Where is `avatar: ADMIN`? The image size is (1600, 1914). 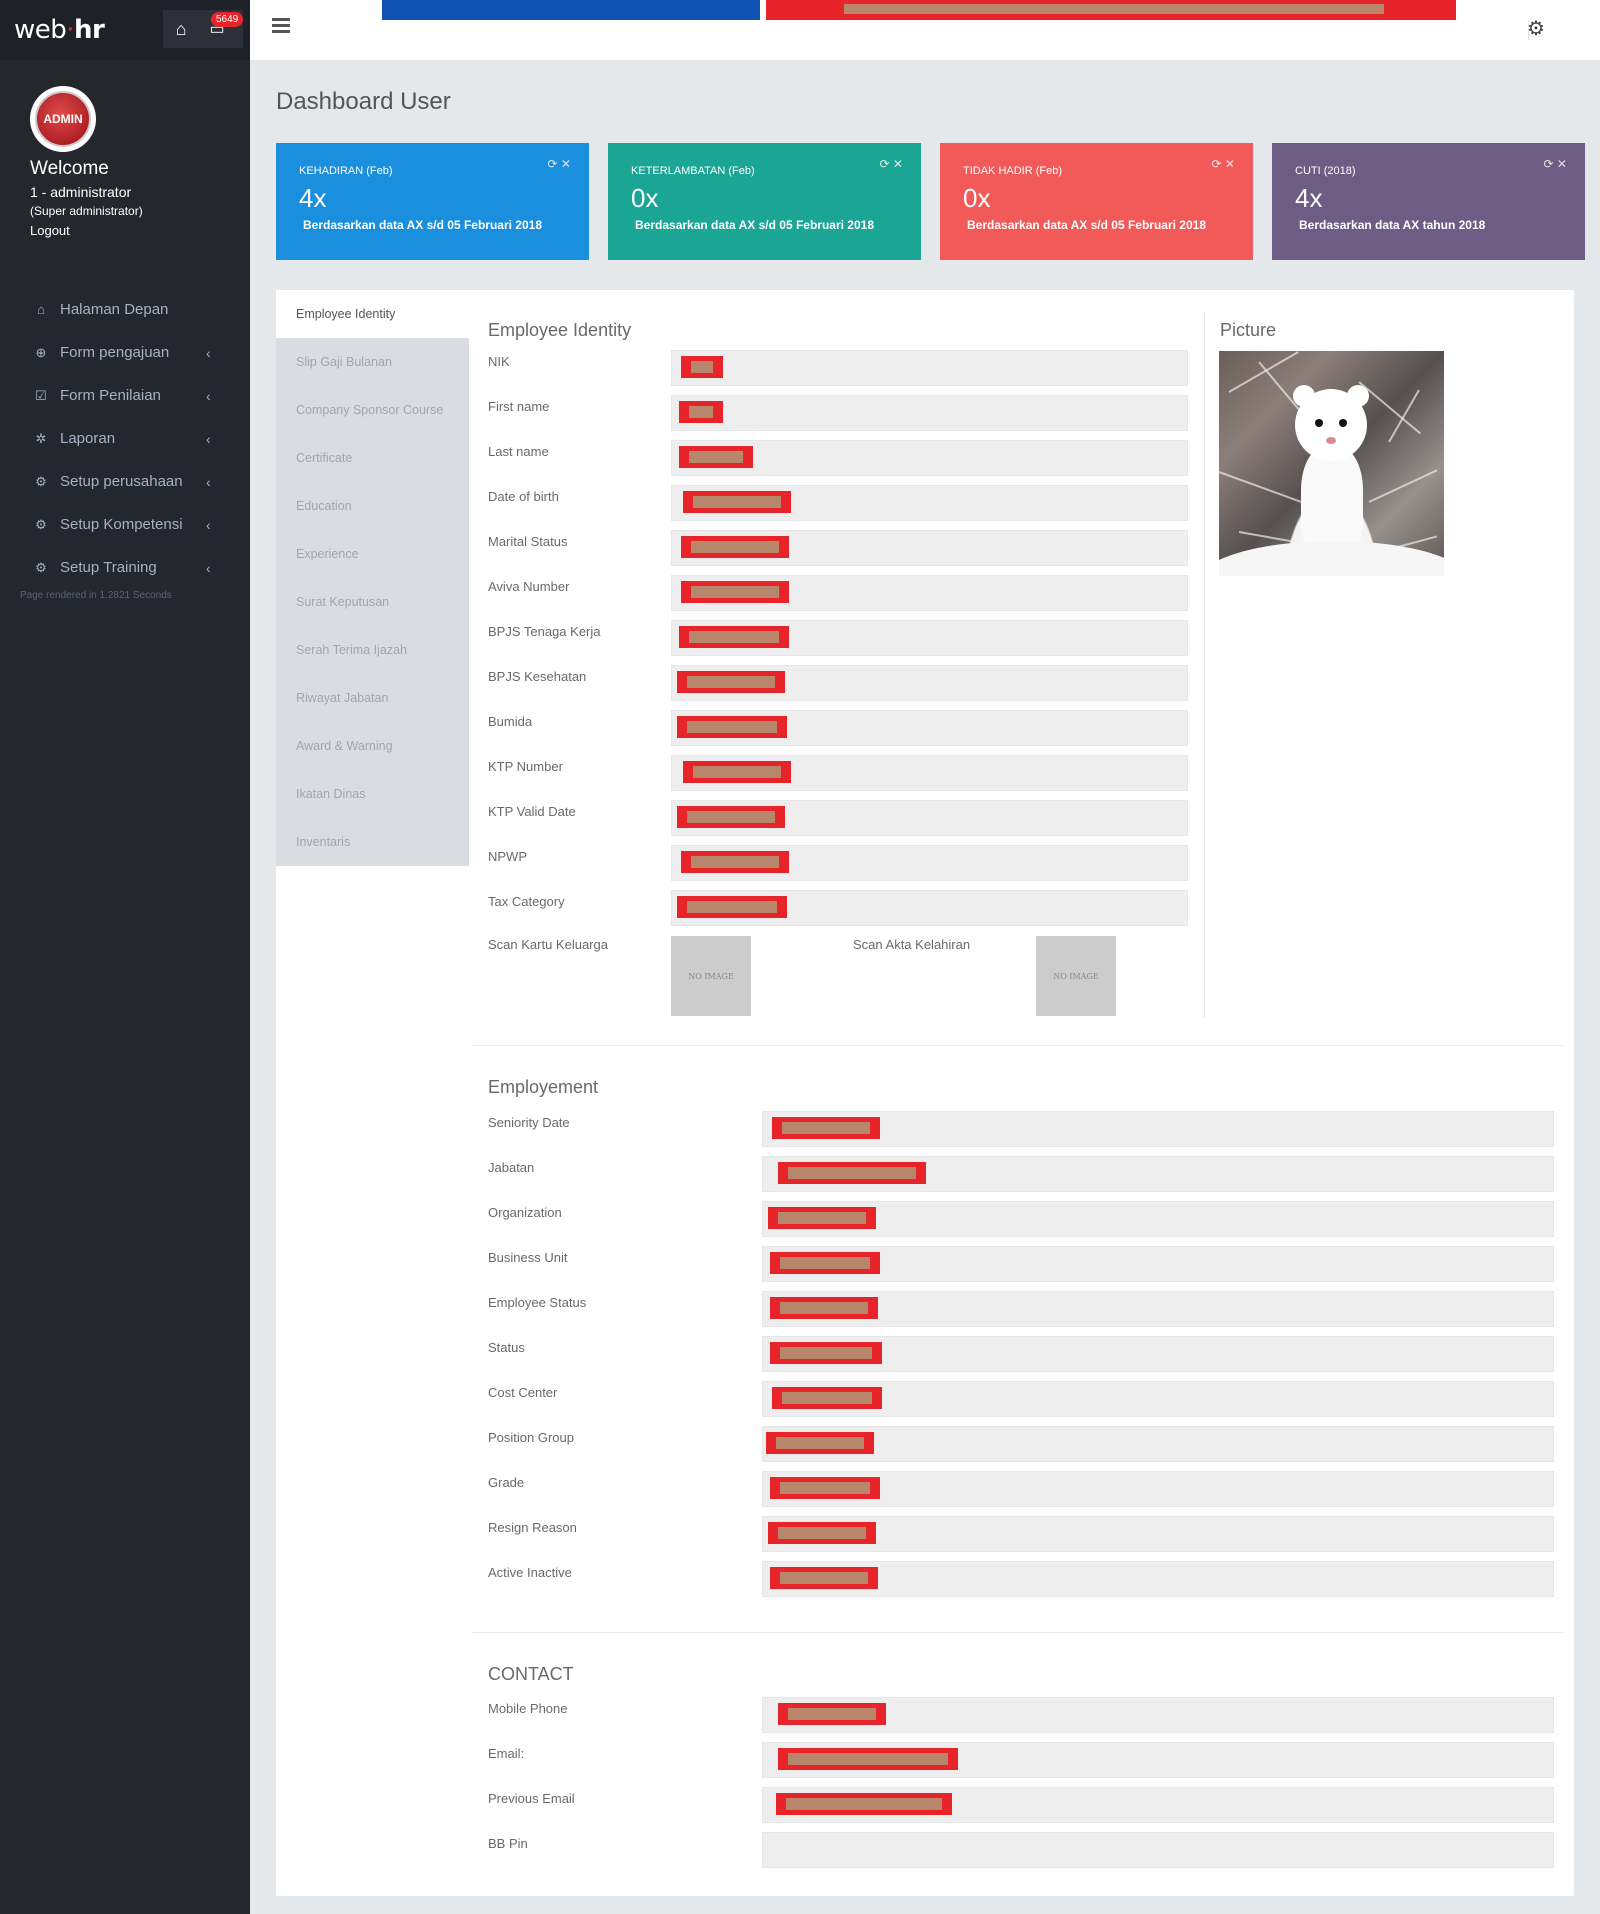 avatar: ADMIN is located at coordinates (63, 119).